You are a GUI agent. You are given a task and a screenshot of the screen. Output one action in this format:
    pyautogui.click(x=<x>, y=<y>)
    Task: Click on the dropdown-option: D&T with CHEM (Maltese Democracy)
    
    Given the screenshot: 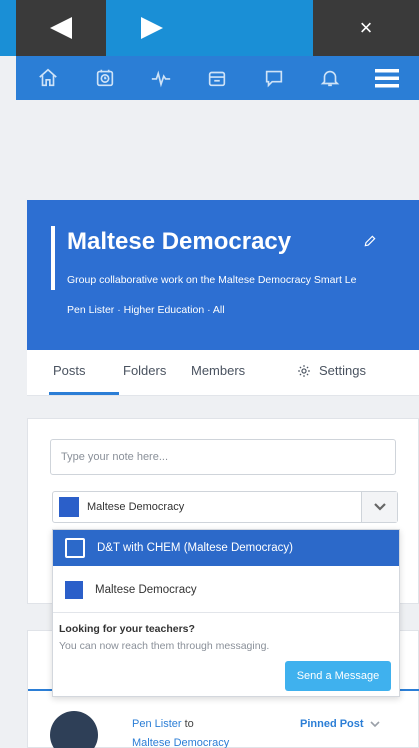 What is the action you would take?
    pyautogui.click(x=226, y=548)
    